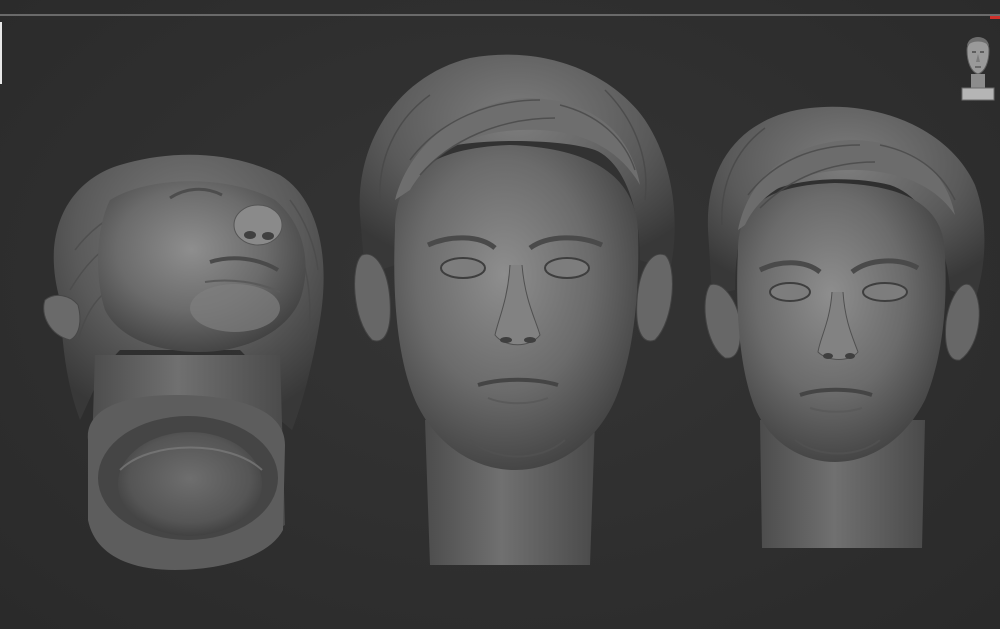  What do you see at coordinates (978, 65) in the screenshot?
I see `orientation-head-icon` at bounding box center [978, 65].